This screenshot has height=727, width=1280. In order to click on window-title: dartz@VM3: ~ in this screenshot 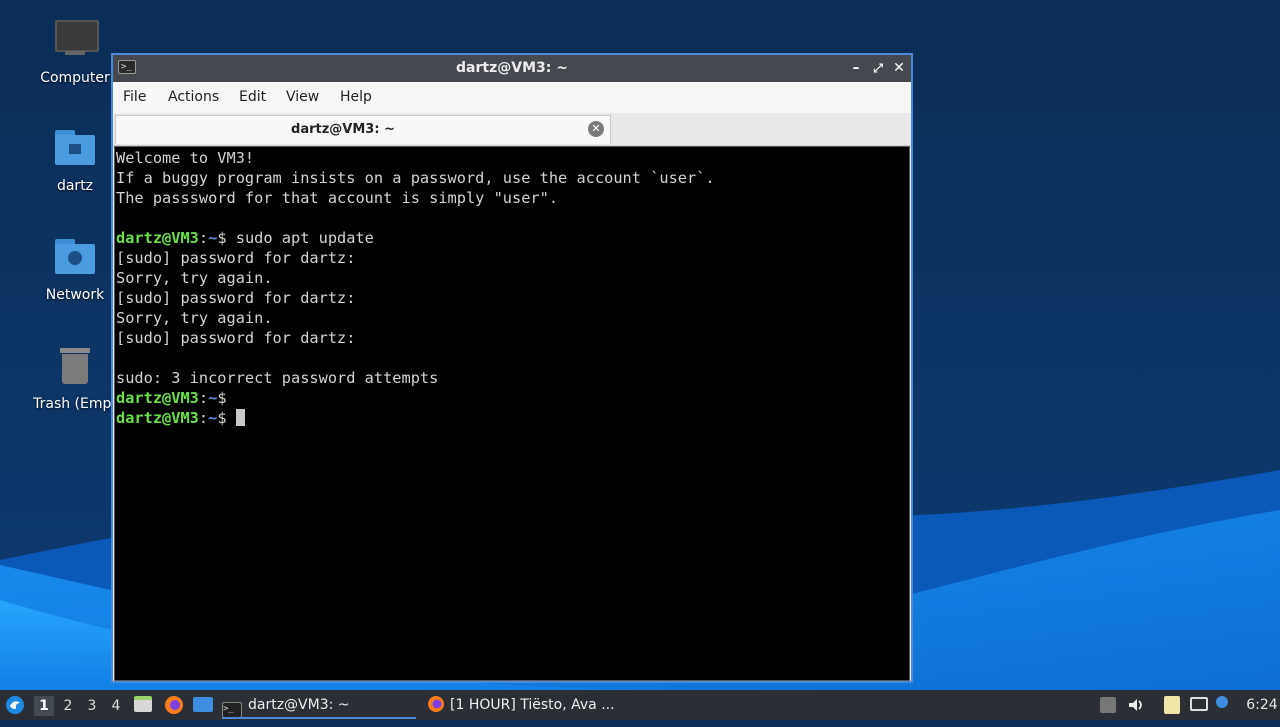, I will do `click(512, 68)`.